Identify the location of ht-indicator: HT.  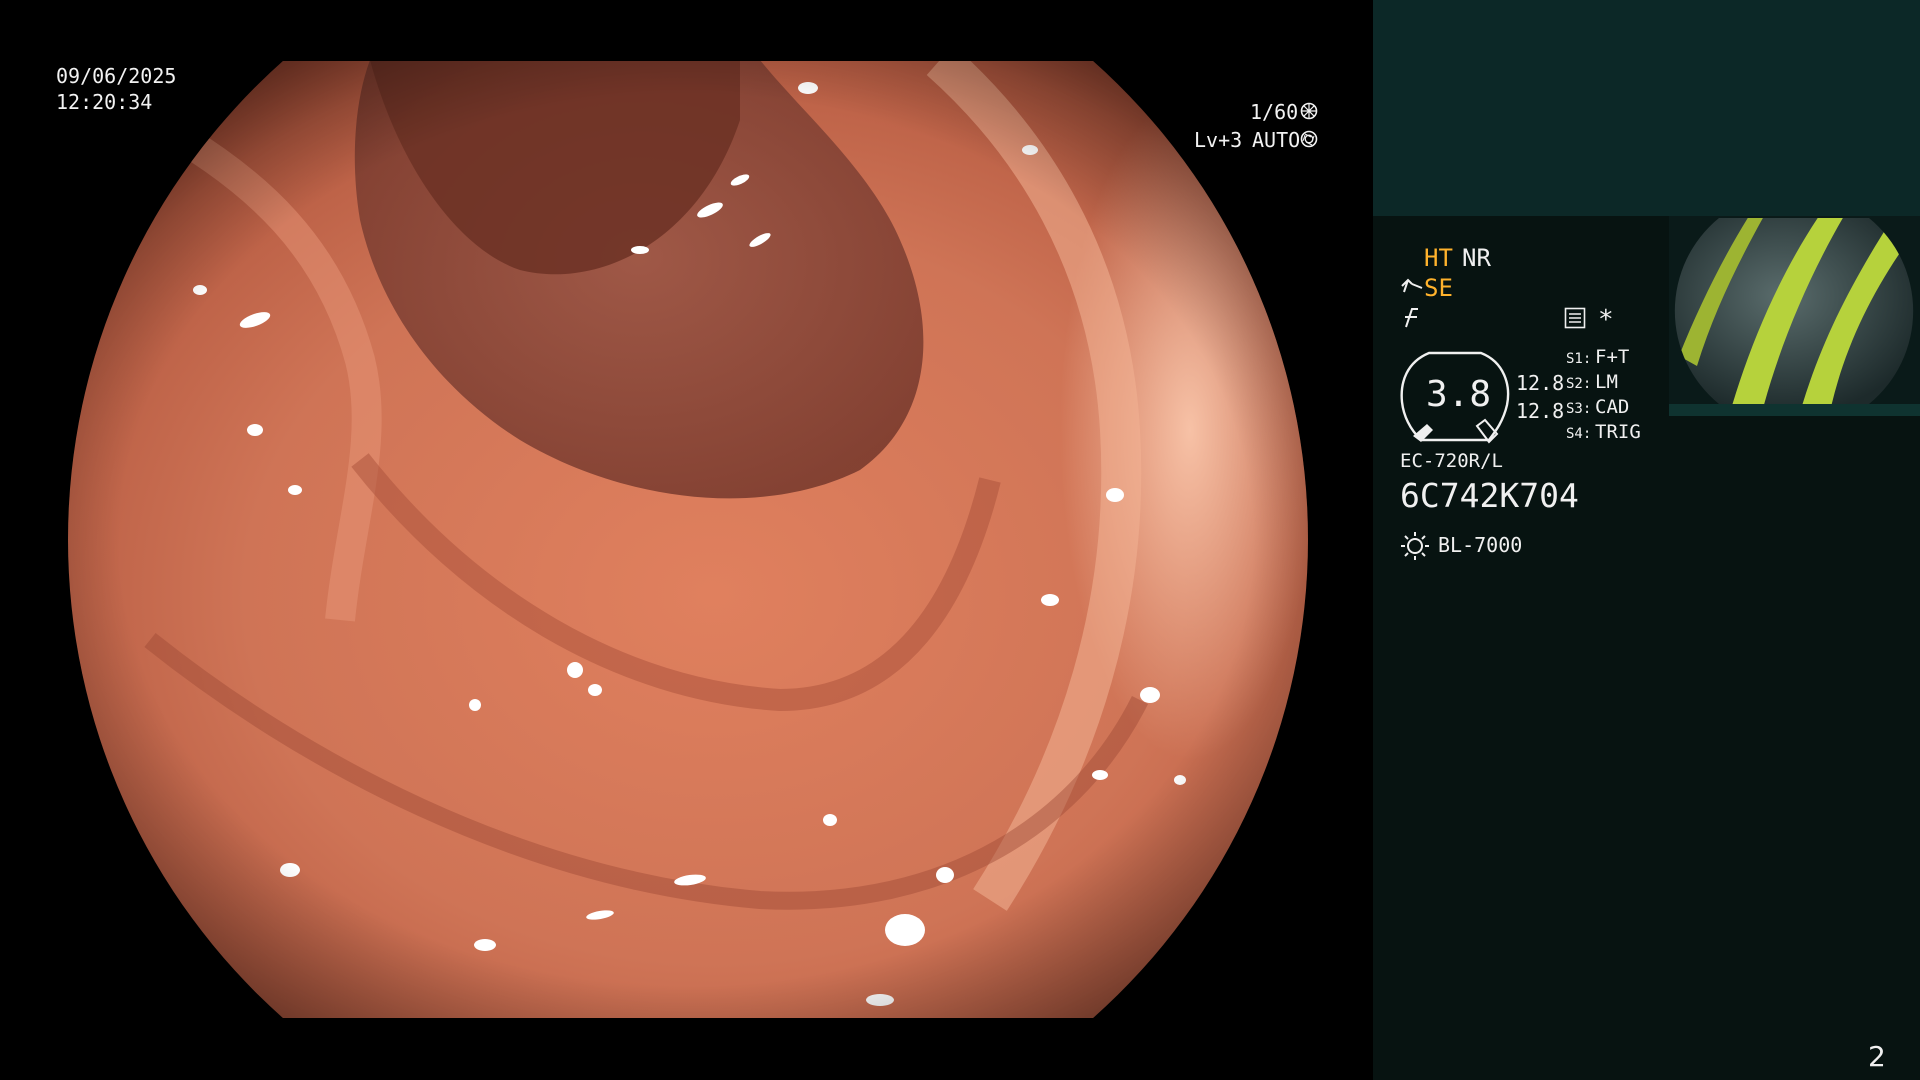
(1438, 258).